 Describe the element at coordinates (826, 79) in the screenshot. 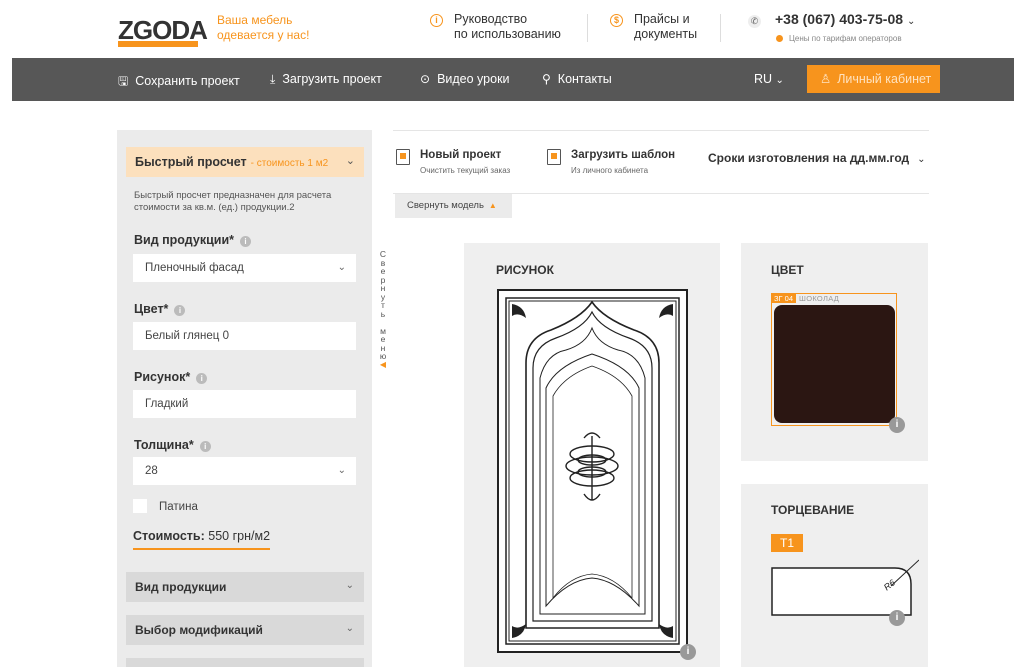

I see `user-icon: ♙` at that location.